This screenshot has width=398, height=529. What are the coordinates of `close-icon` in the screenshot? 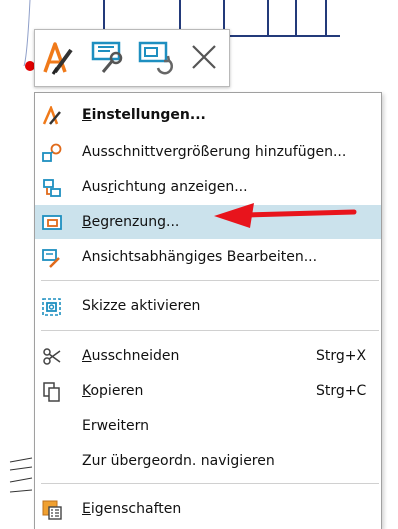 It's located at (204, 57).